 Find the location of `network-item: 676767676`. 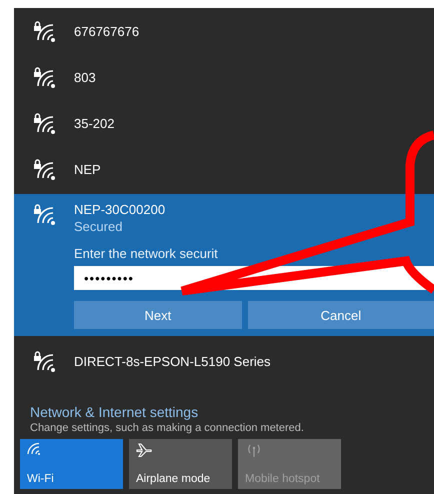

network-item: 676767676 is located at coordinates (224, 31).